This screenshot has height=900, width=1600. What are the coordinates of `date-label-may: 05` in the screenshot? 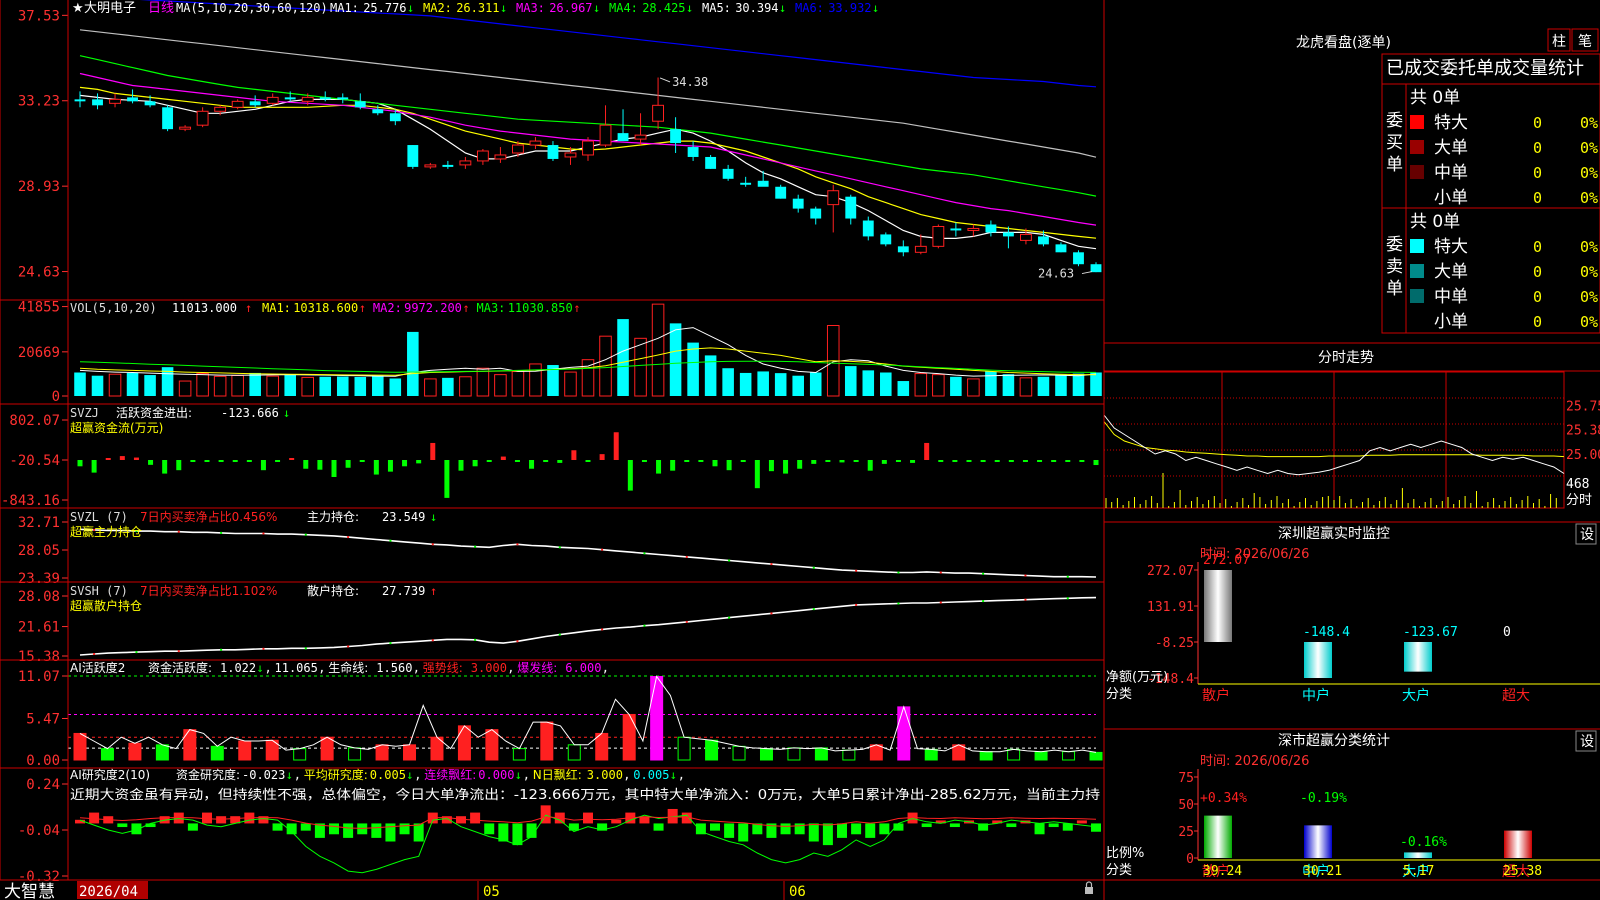 It's located at (491, 892).